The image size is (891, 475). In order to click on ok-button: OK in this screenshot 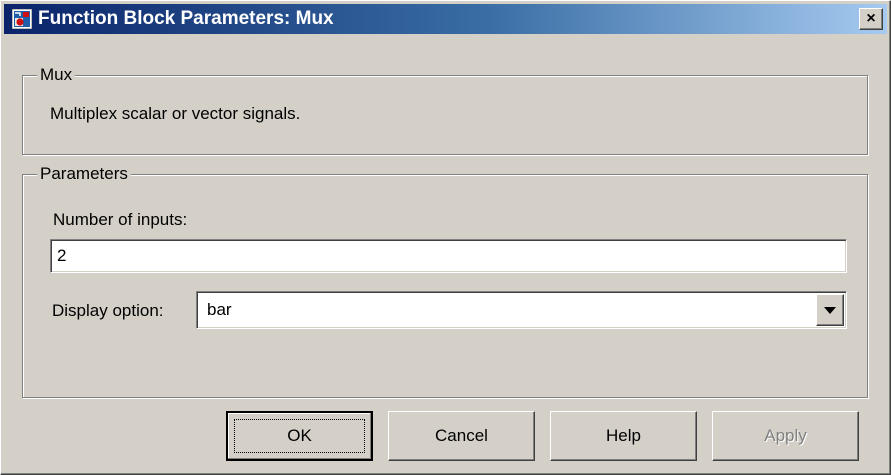, I will do `click(299, 436)`.